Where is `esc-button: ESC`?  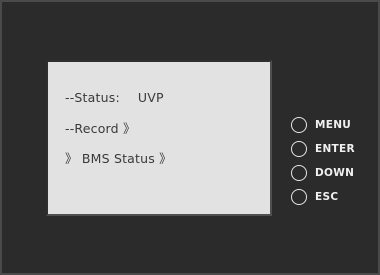 esc-button: ESC is located at coordinates (333, 197).